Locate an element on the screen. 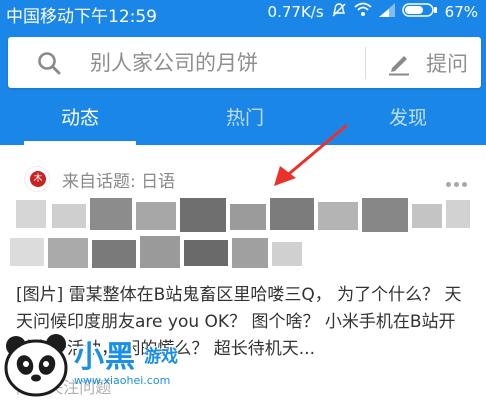 The height and width of the screenshot is (401, 486). active-tab-indicator is located at coordinates (80, 143).